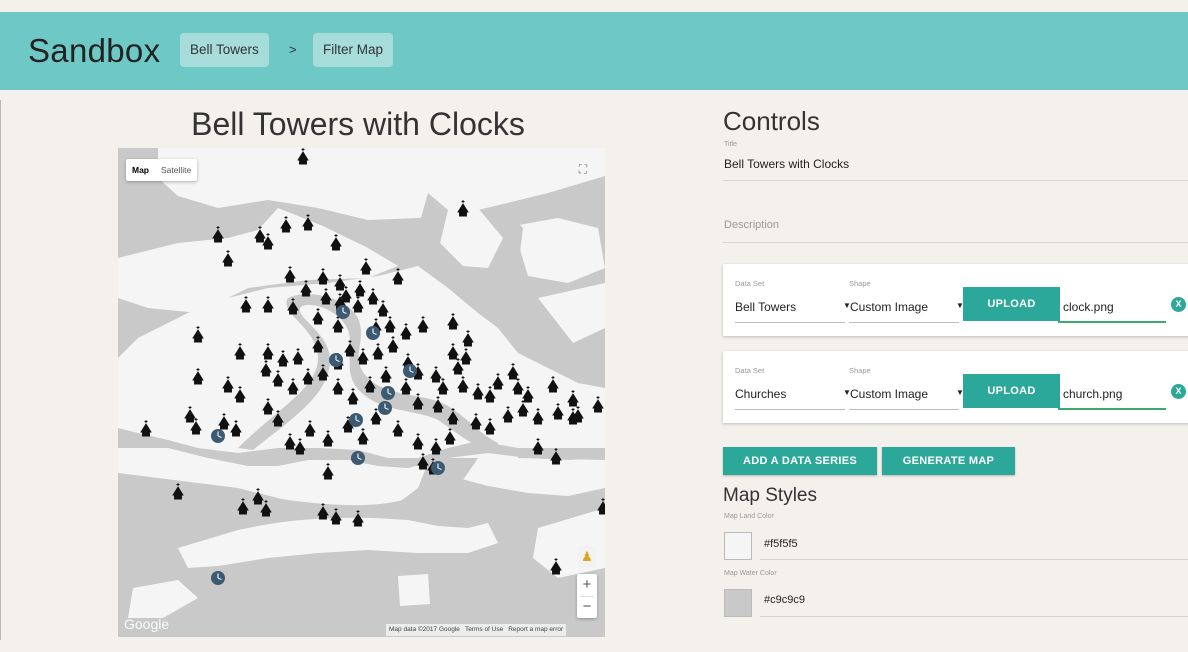 The image size is (1188, 652). What do you see at coordinates (1178, 304) in the screenshot?
I see `remove-series-button: X` at bounding box center [1178, 304].